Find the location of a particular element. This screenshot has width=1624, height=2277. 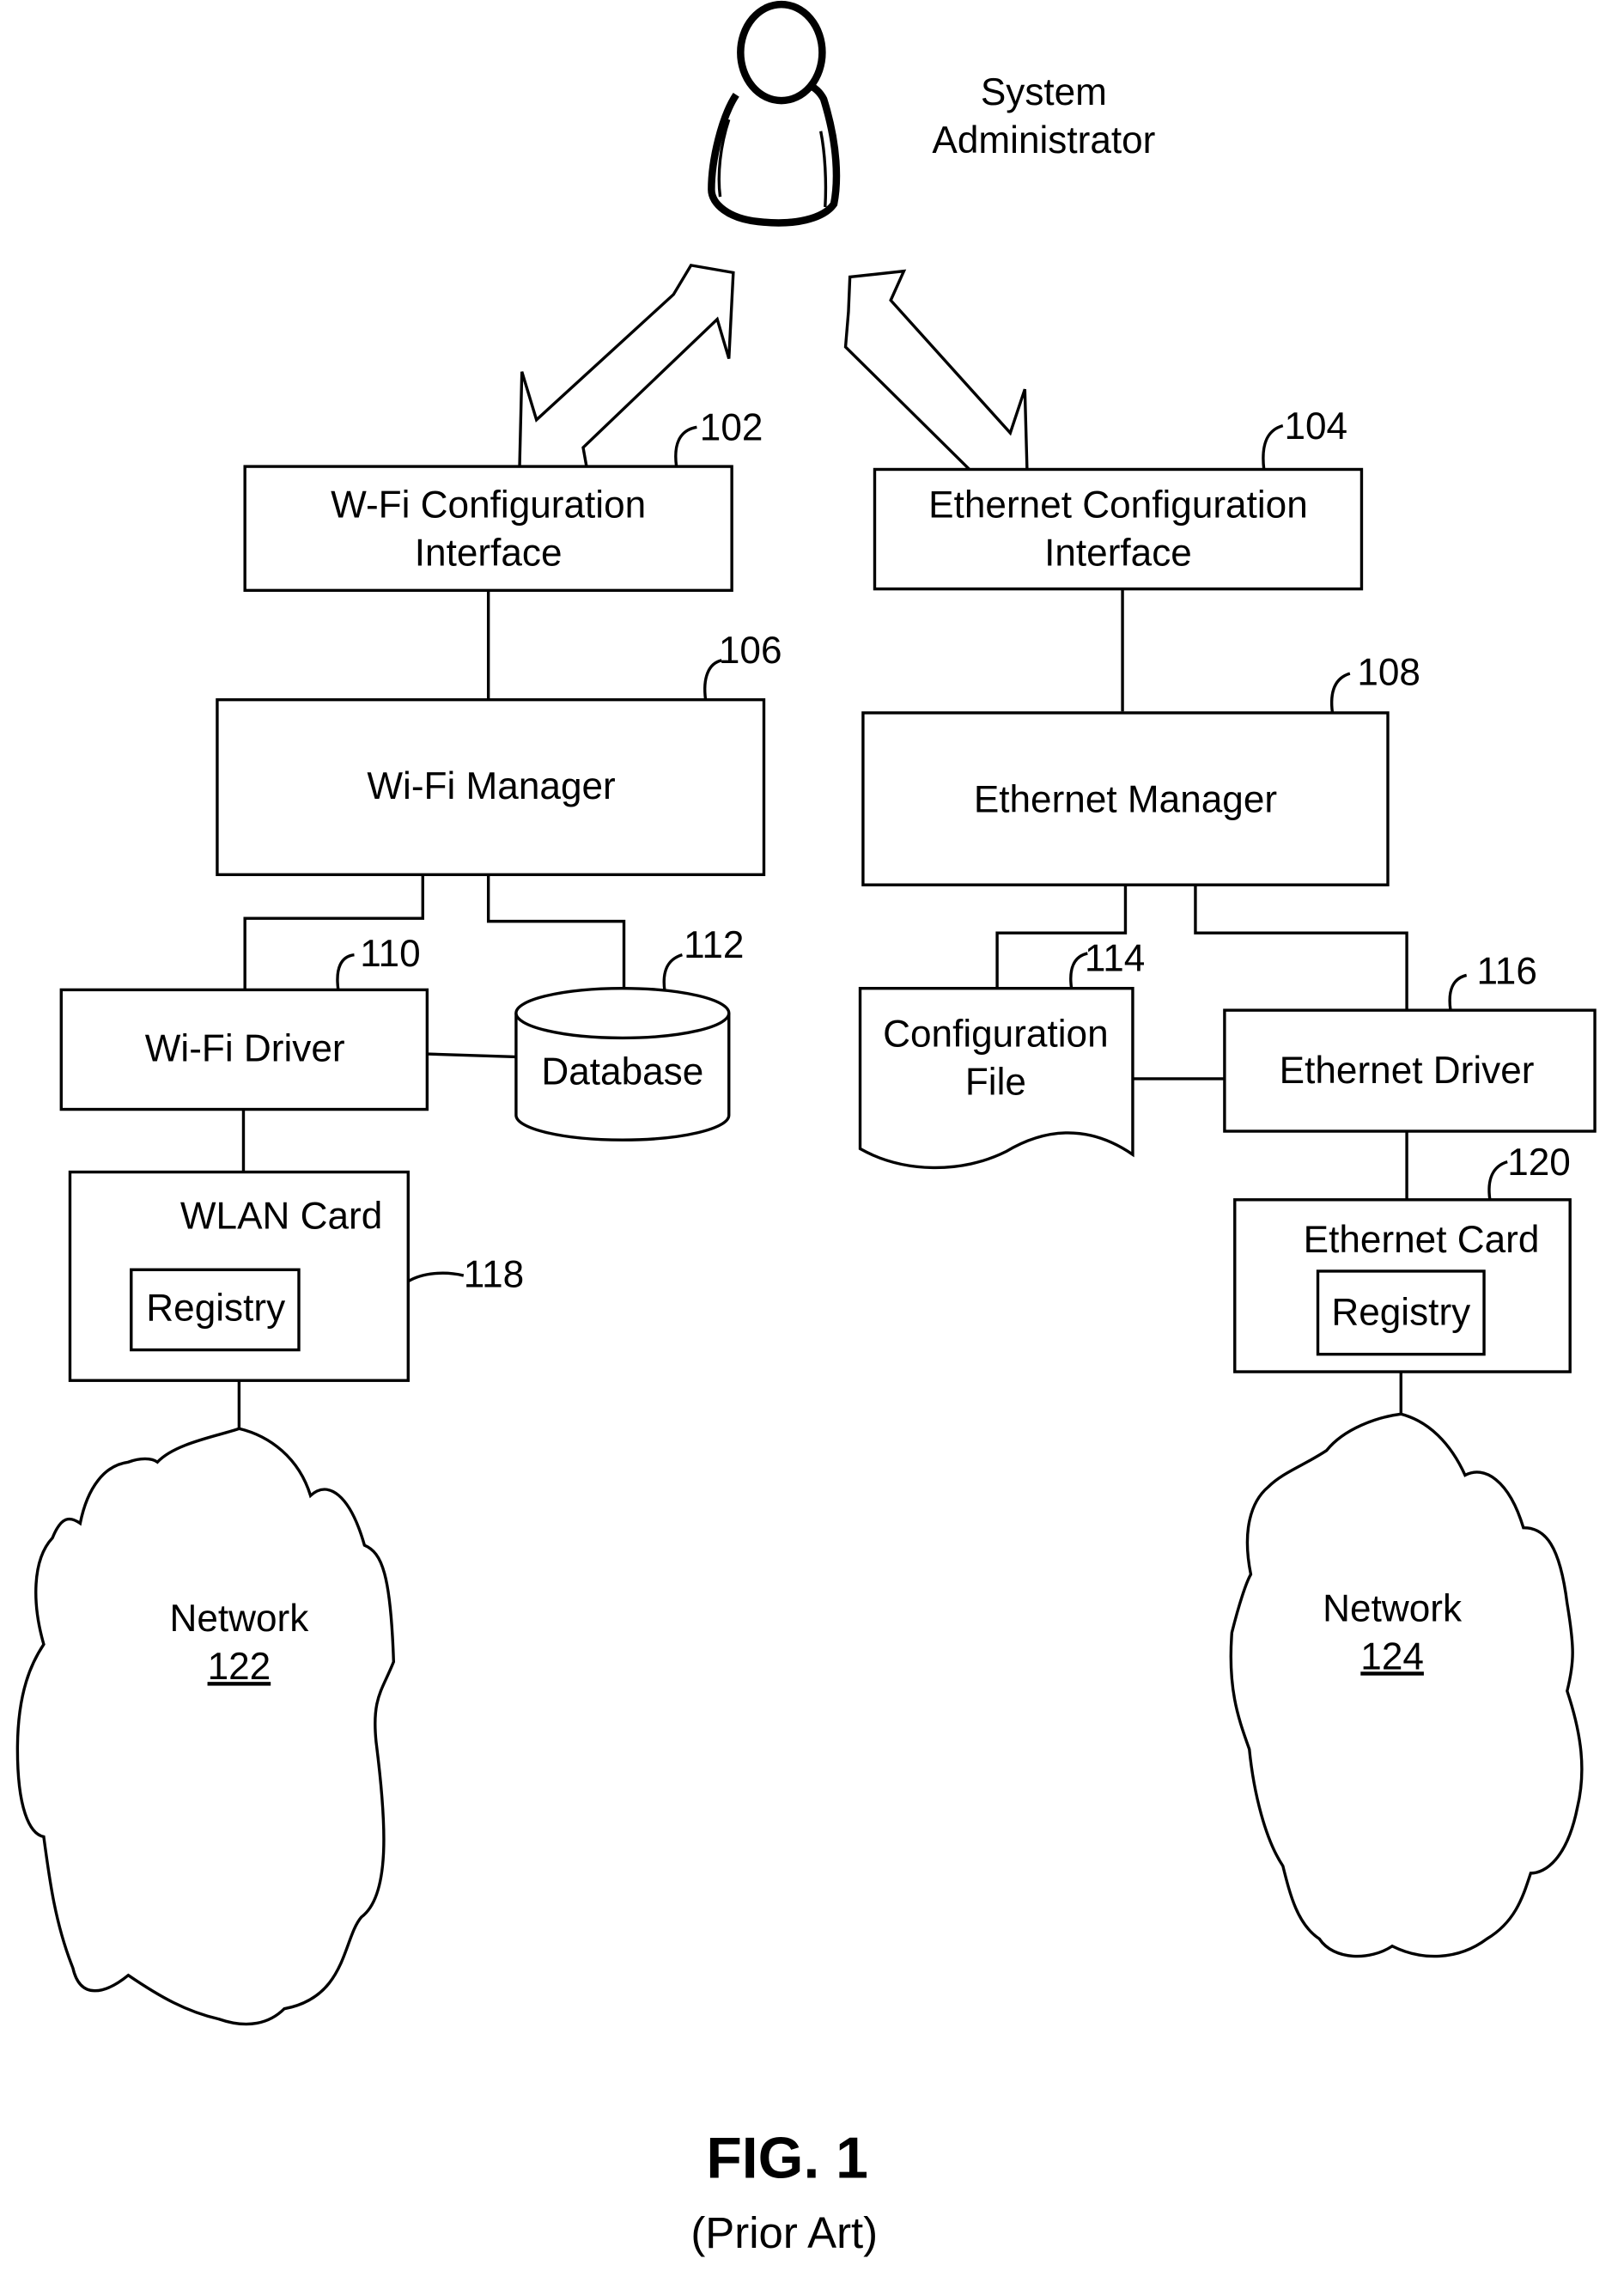

network-left-label: Network is located at coordinates (239, 1619).